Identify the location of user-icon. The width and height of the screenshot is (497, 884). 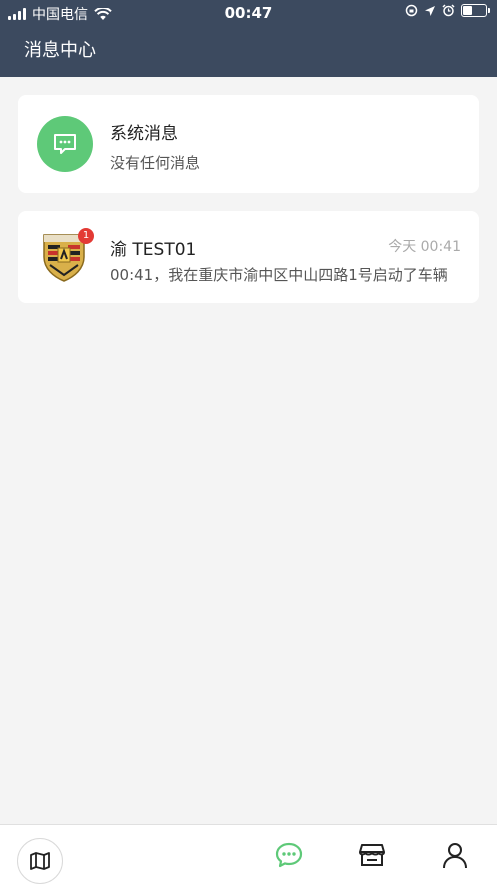
(455, 856).